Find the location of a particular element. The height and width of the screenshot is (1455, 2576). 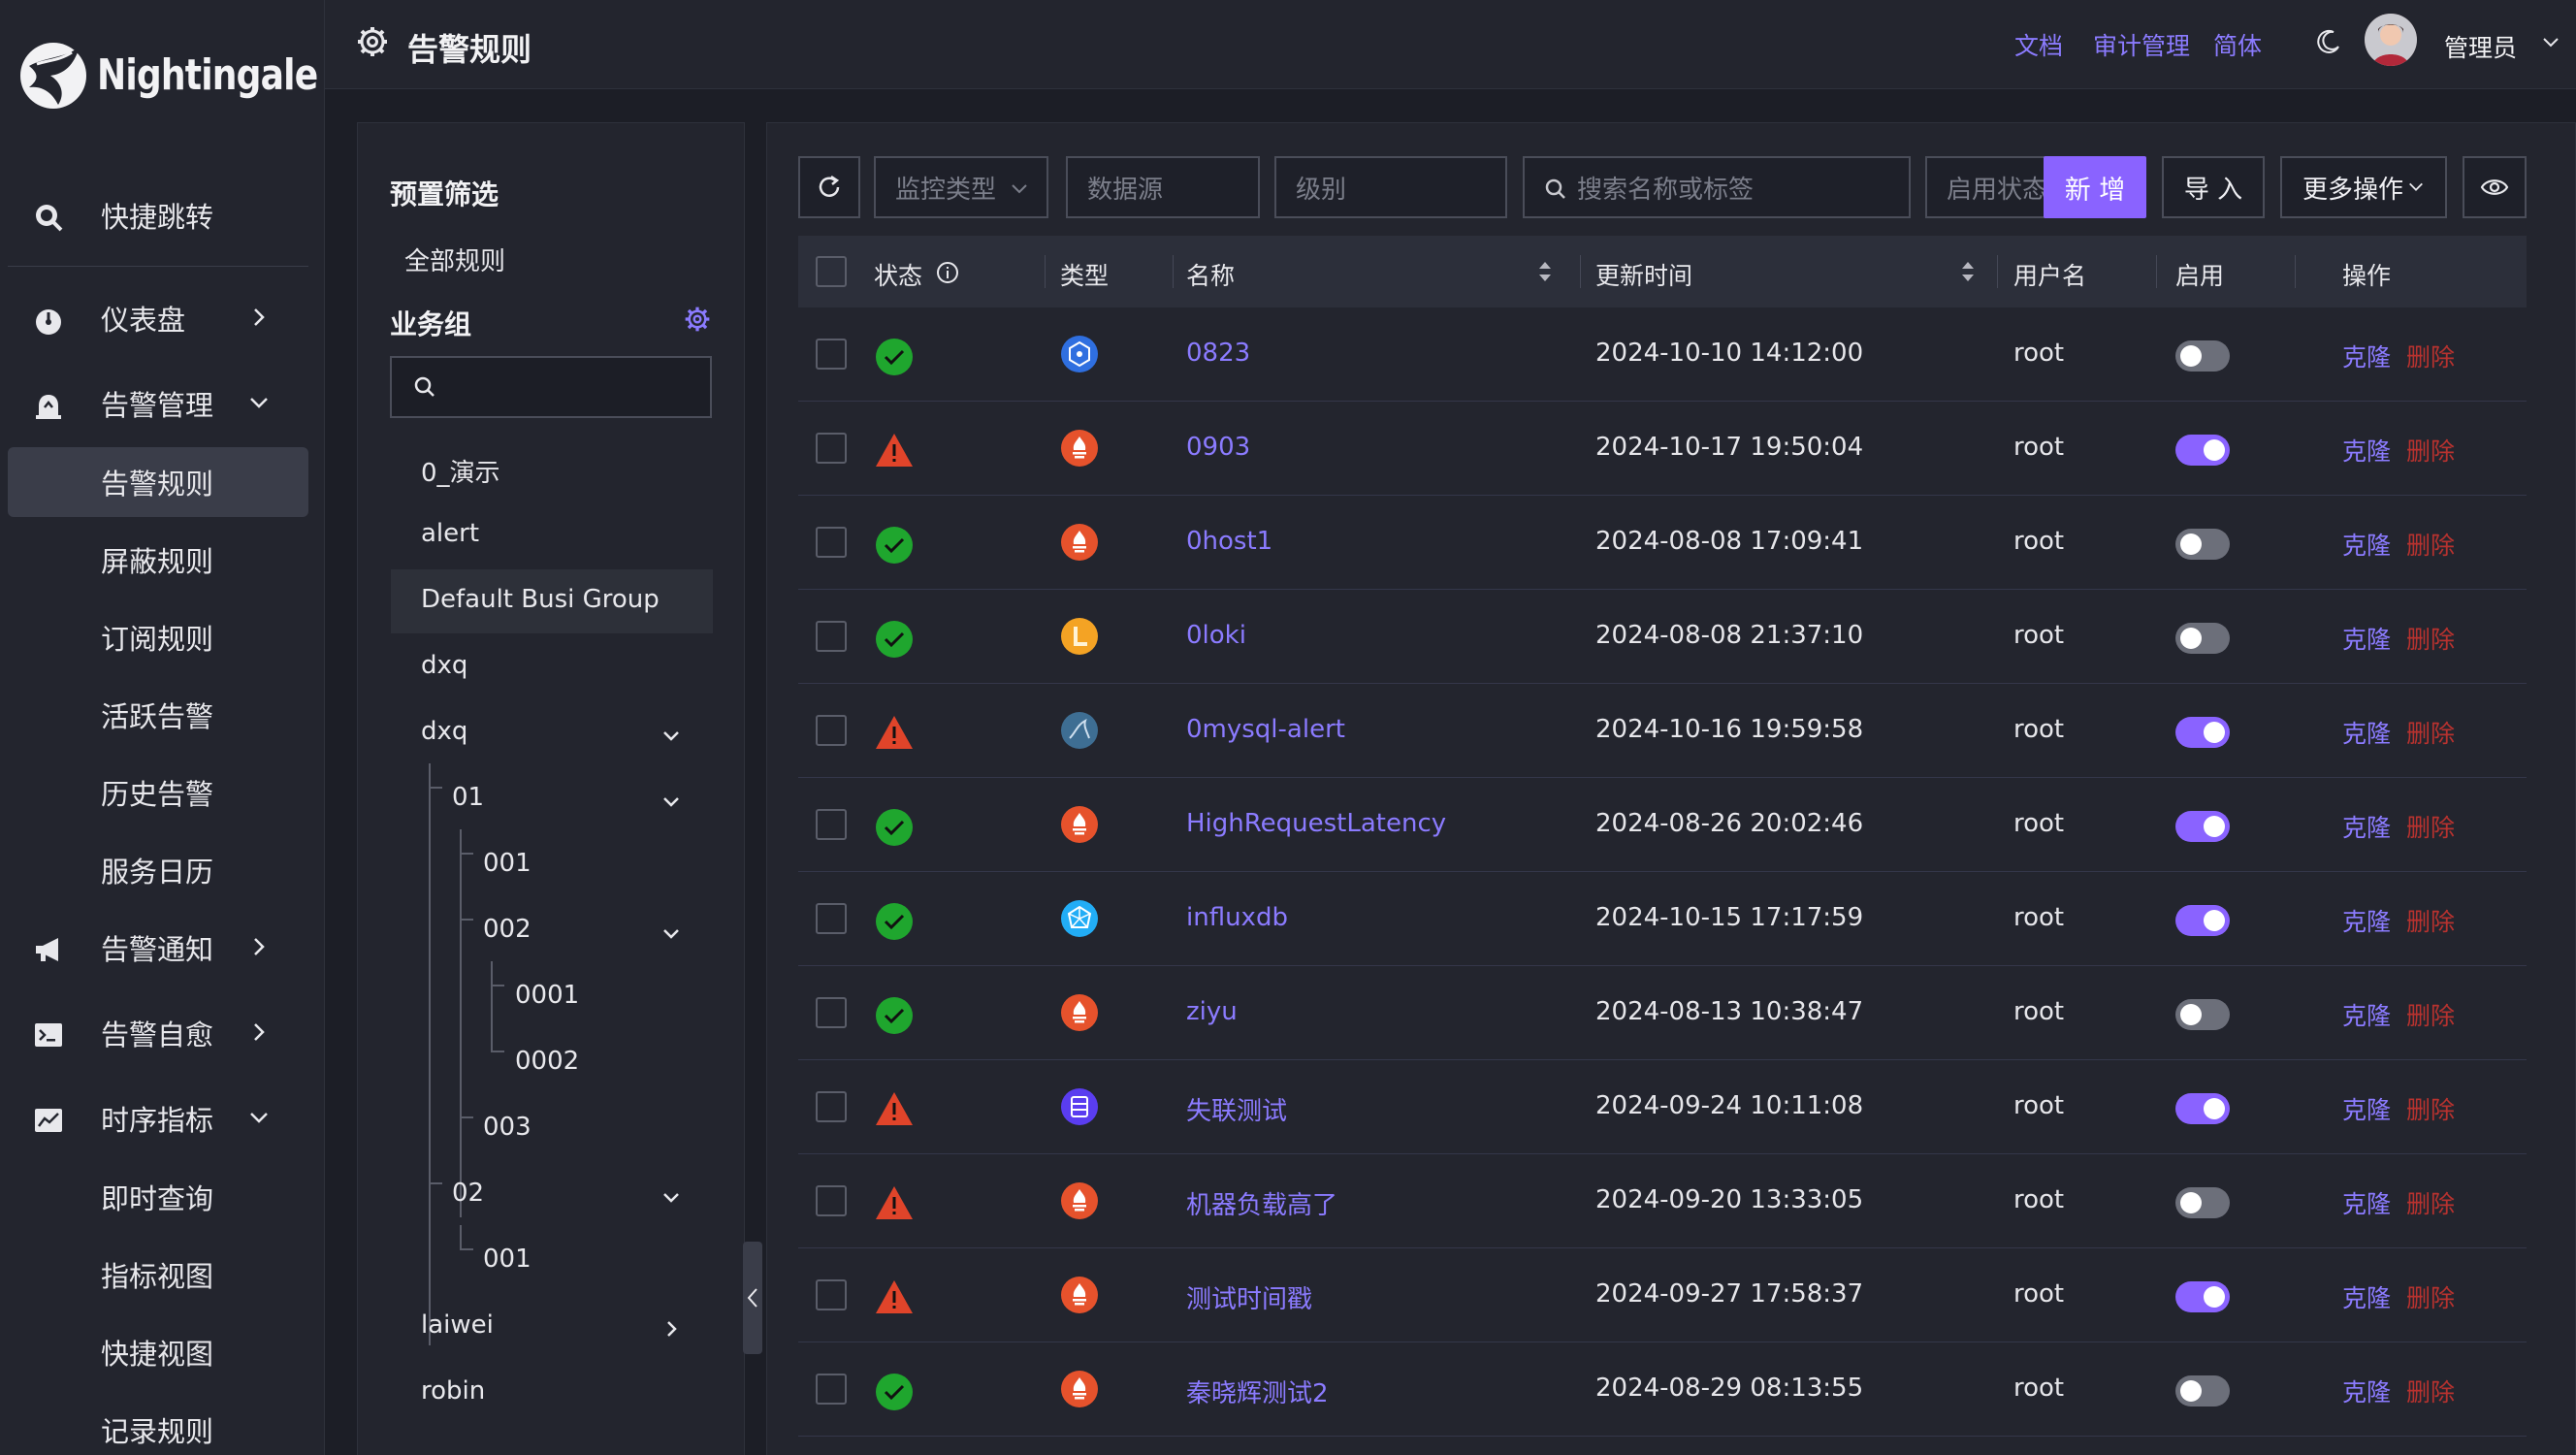

sidebar-item-dashboard: 仪表盘 is located at coordinates (158, 318).